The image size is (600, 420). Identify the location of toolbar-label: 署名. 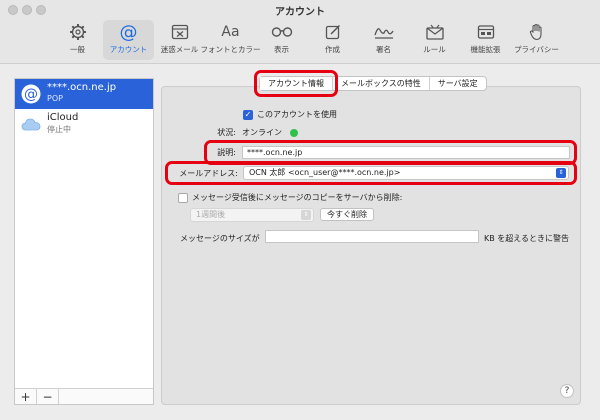
(383, 49).